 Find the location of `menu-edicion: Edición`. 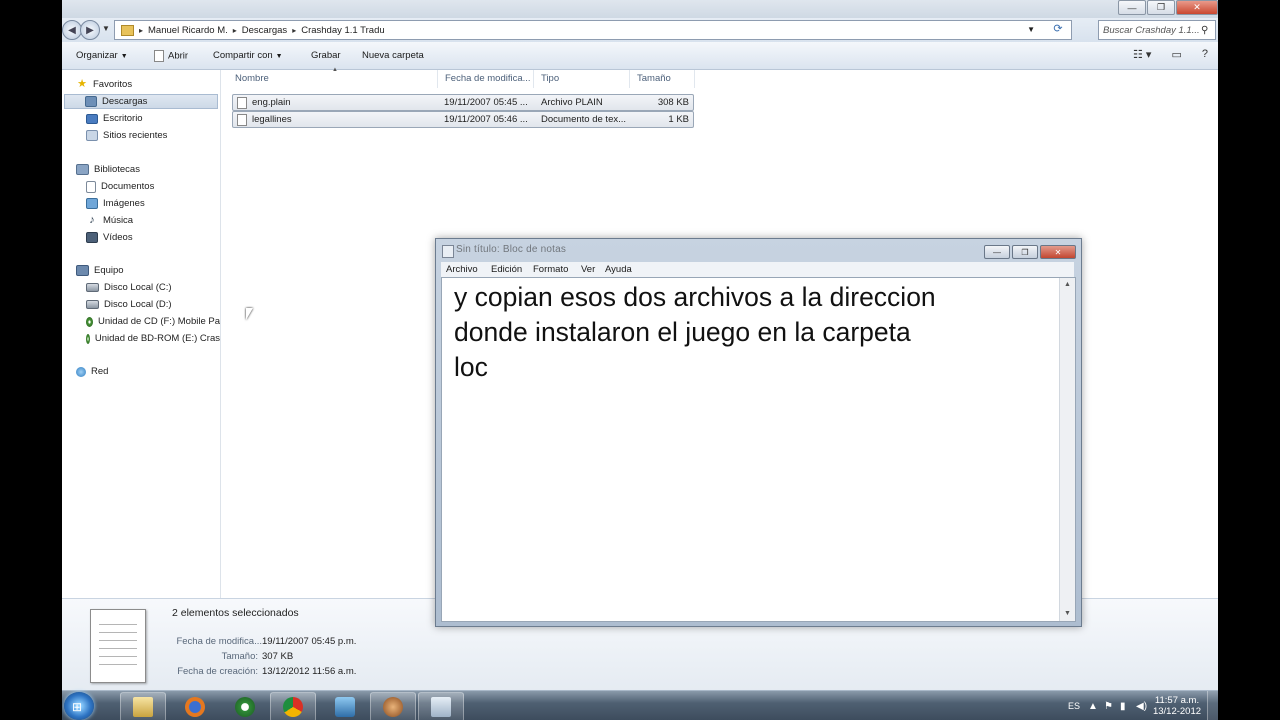

menu-edicion: Edición is located at coordinates (506, 269).